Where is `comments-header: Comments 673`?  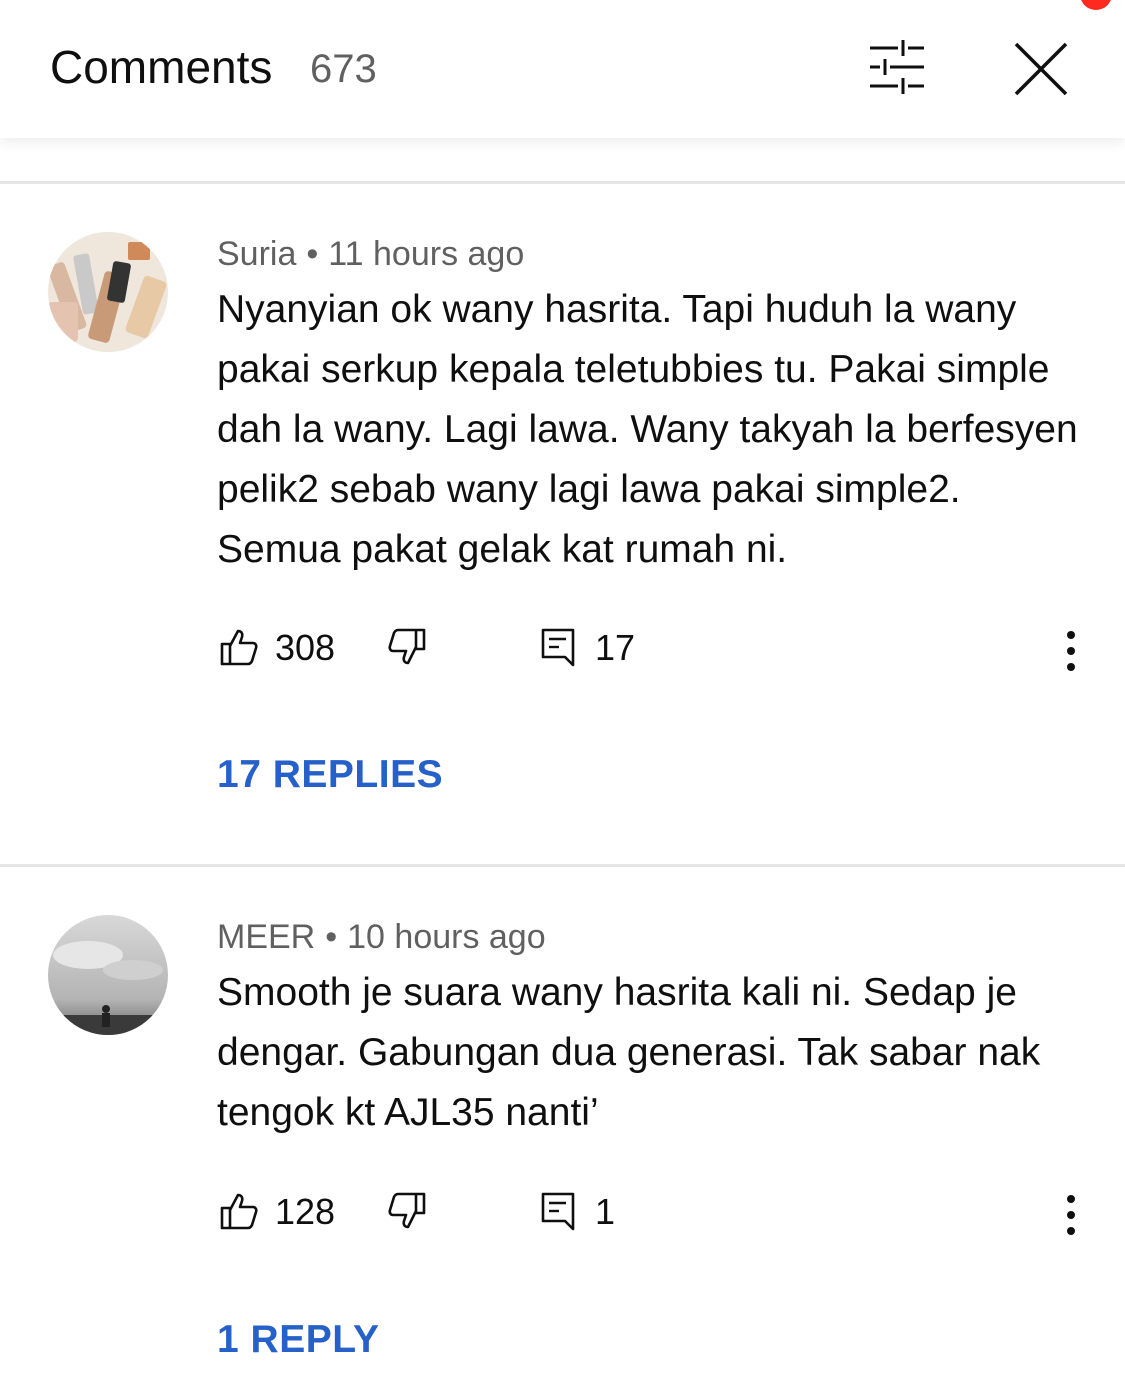 comments-header: Comments 673 is located at coordinates (562, 69).